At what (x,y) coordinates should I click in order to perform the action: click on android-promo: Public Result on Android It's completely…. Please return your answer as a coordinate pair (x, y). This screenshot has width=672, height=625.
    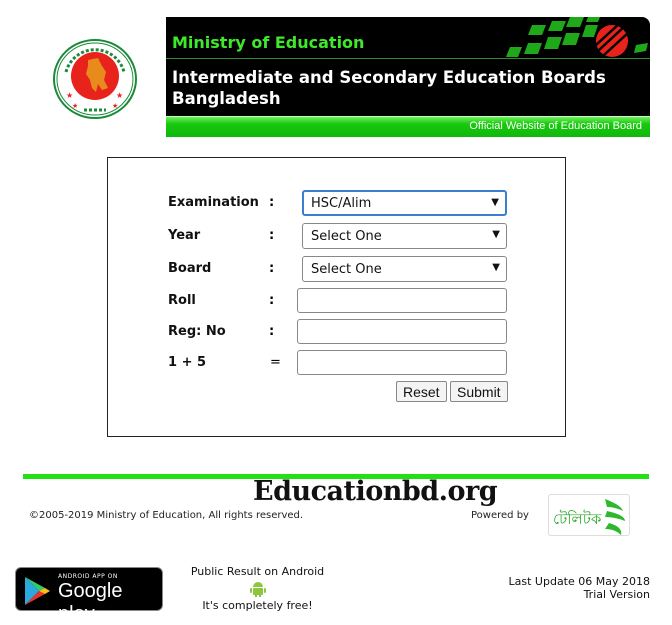
    Looking at the image, I should click on (257, 588).